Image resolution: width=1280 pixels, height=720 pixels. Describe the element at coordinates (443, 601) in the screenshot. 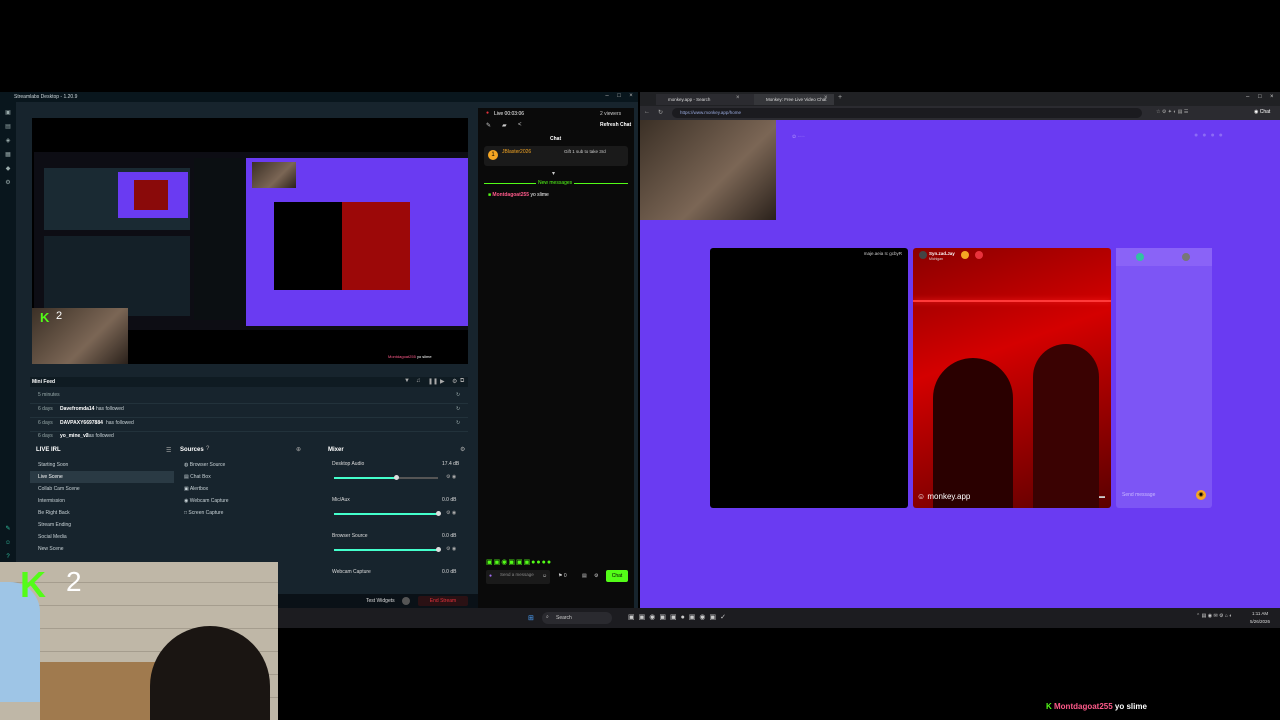

I see `end-stream-button: End Stream` at that location.